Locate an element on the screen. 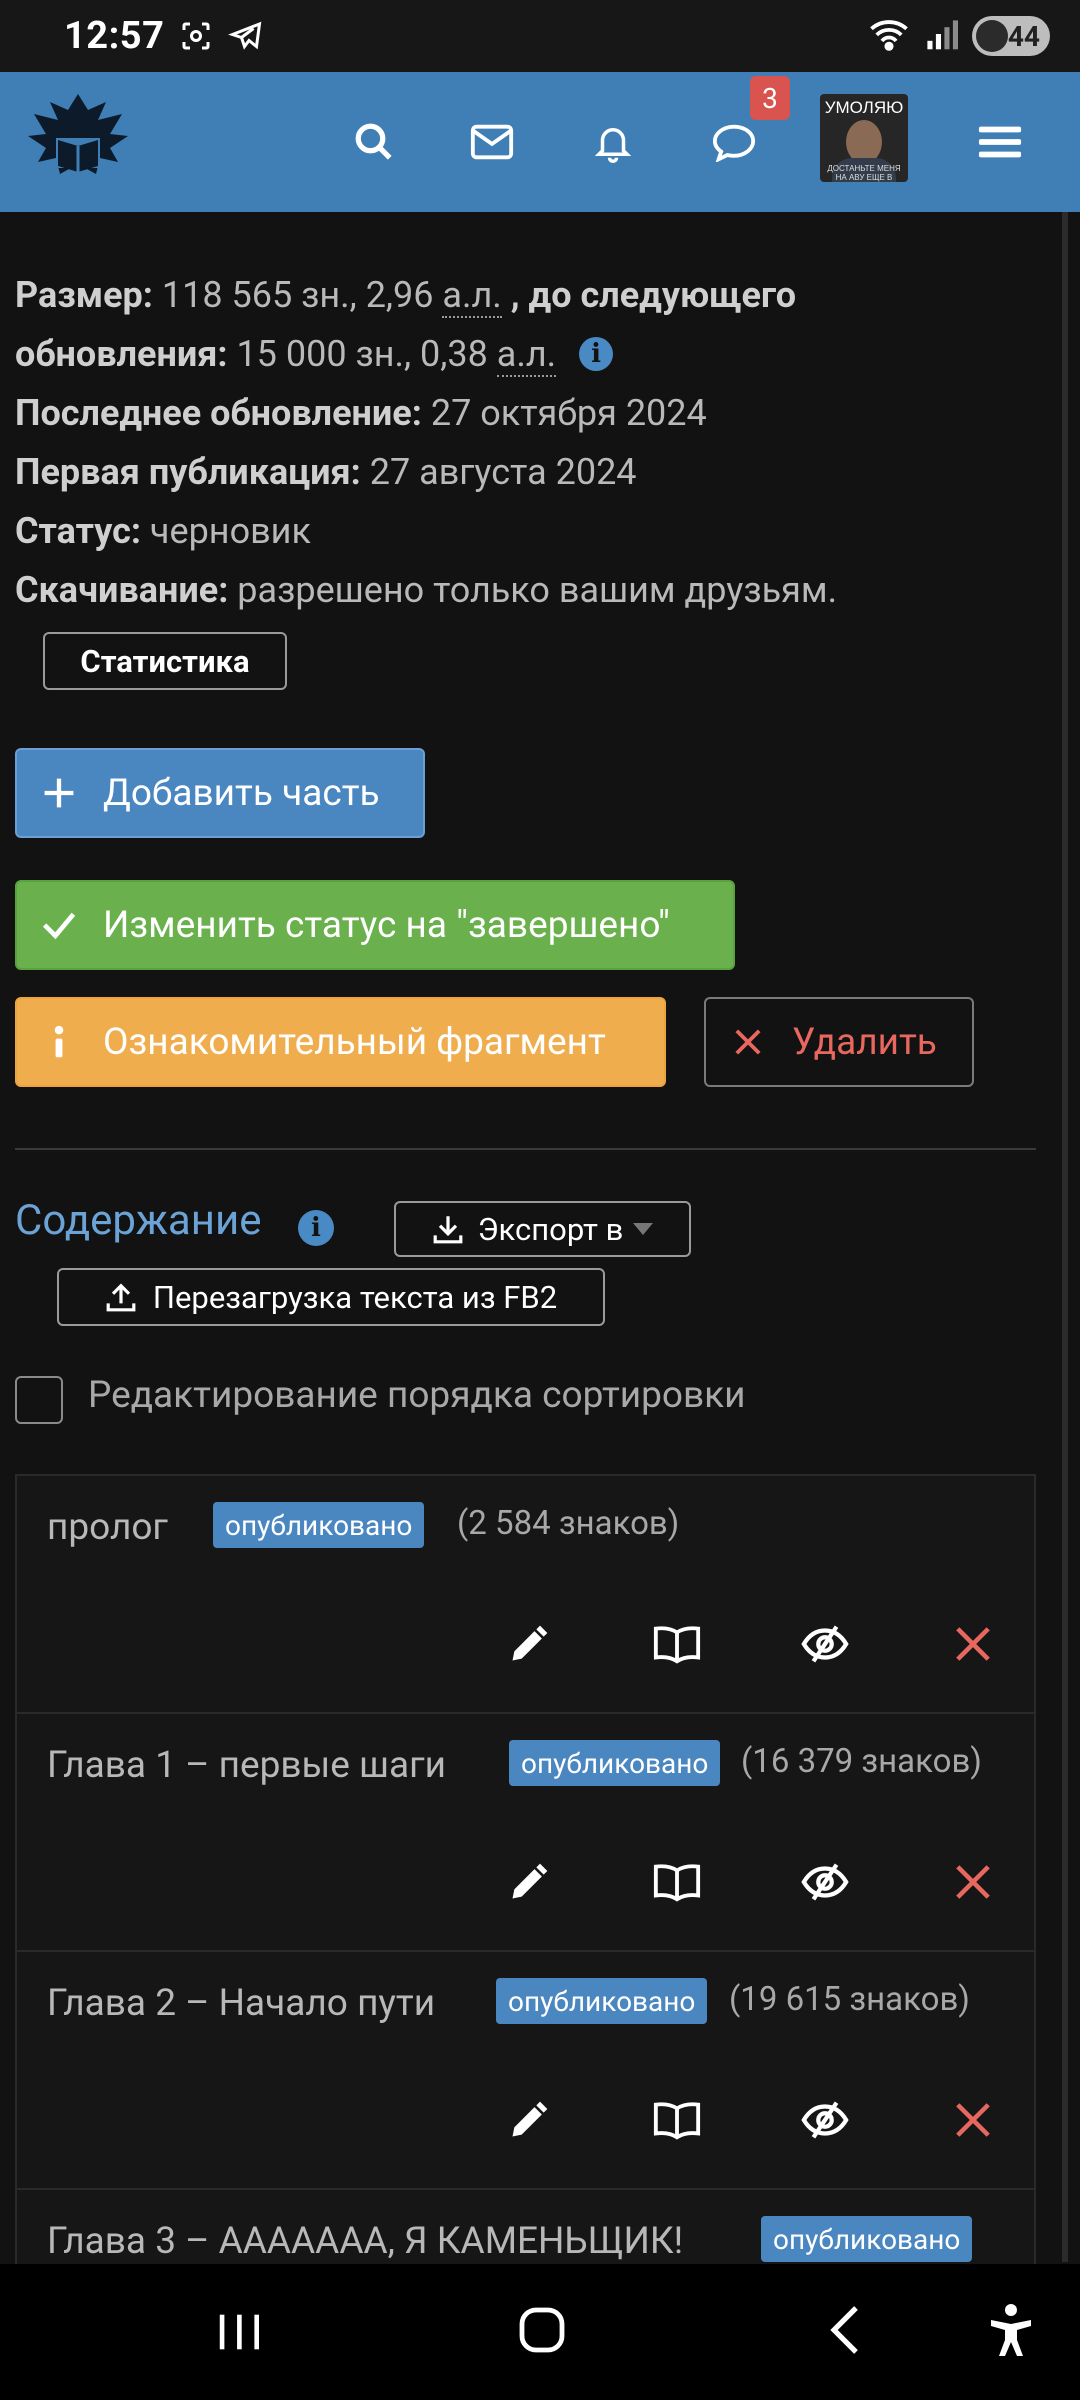  reupload-fb2-button: Перезагрузка текста из FB2 is located at coordinates (331, 1297).